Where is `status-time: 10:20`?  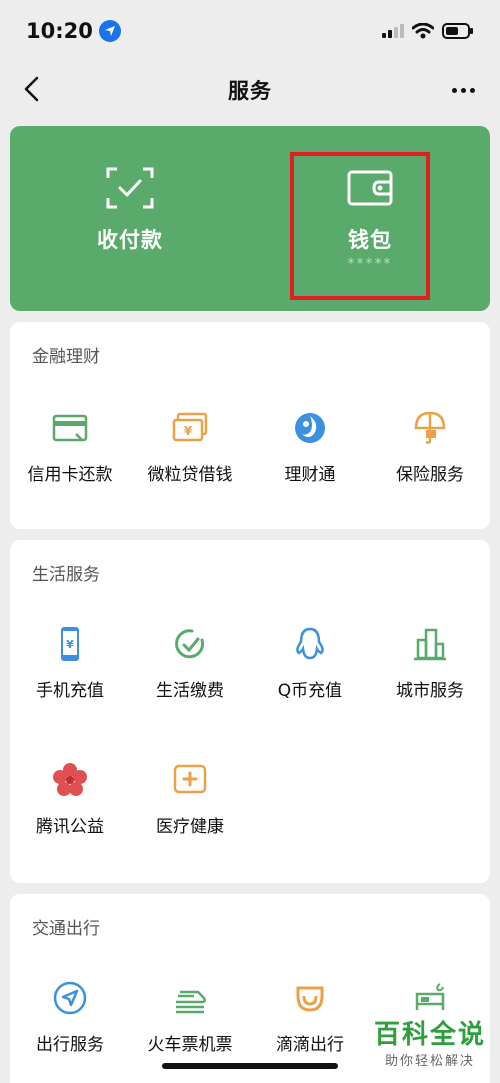
status-time: 10:20 is located at coordinates (73, 31).